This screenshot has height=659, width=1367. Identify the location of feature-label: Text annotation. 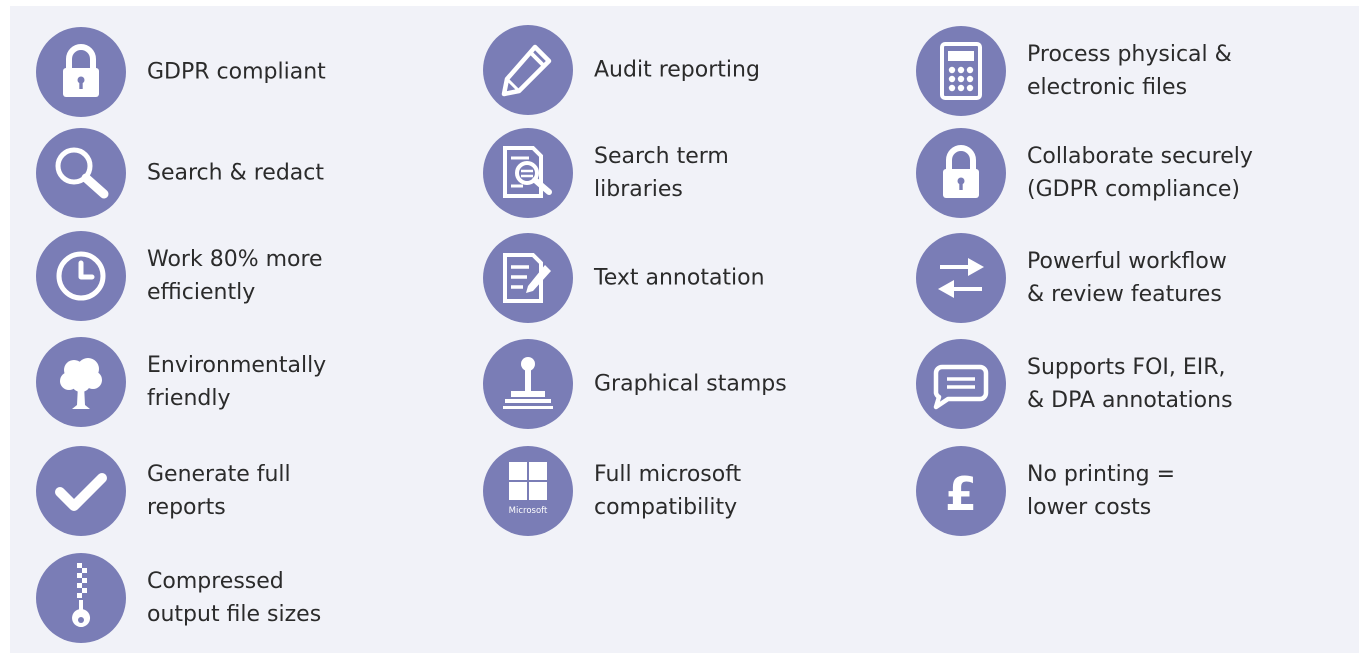
(679, 278).